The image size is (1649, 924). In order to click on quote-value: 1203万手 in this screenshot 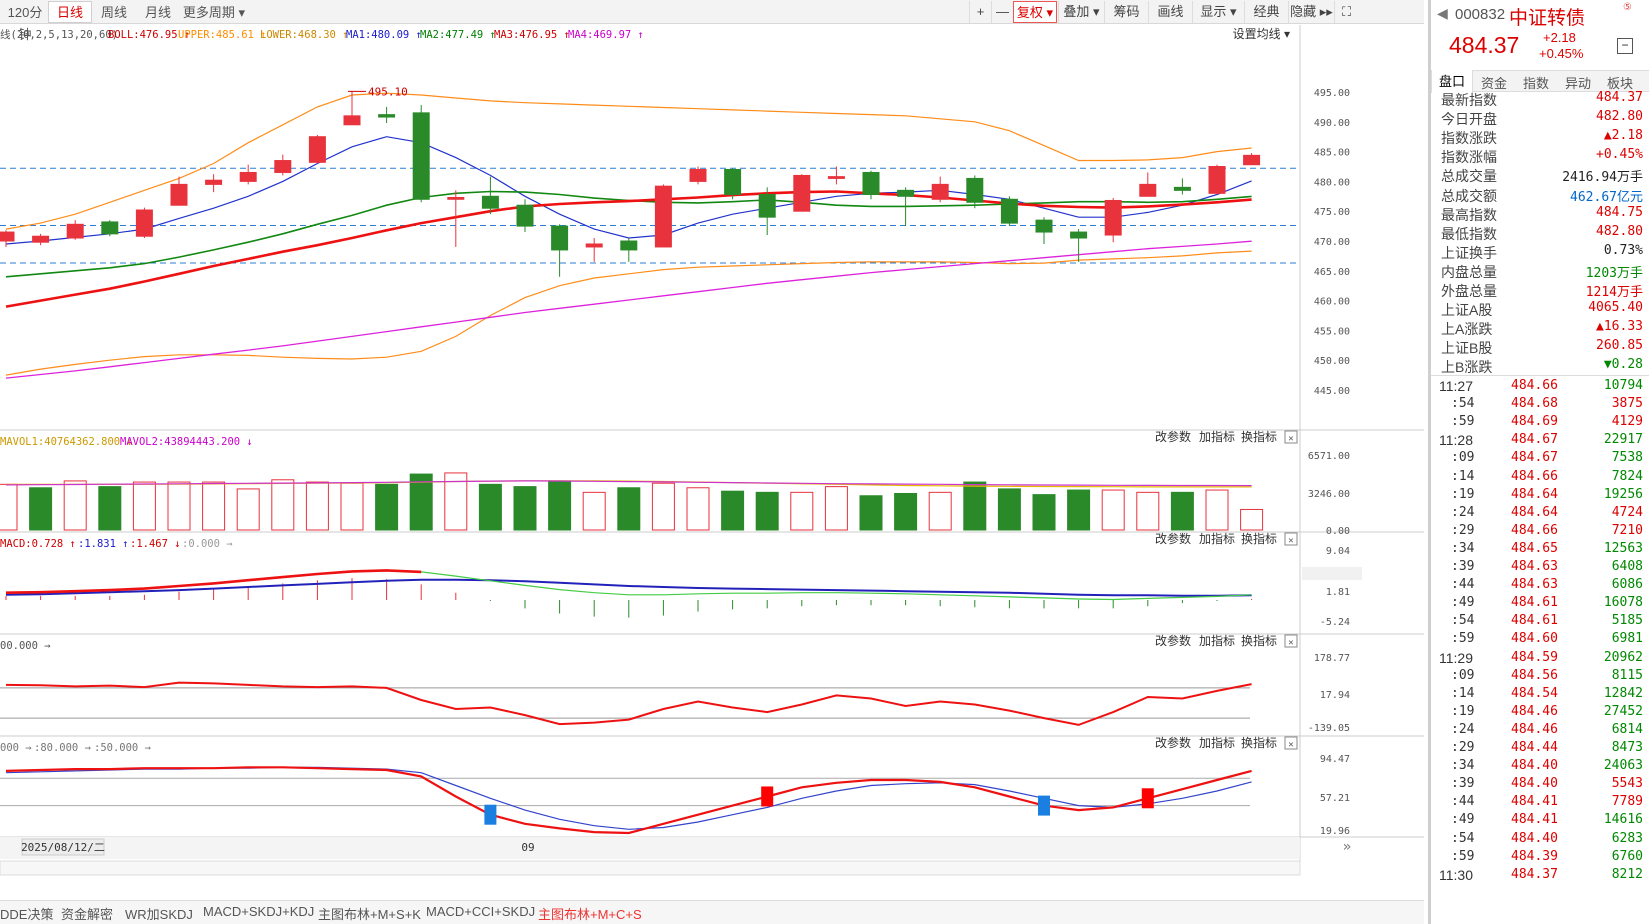, I will do `click(1614, 273)`.